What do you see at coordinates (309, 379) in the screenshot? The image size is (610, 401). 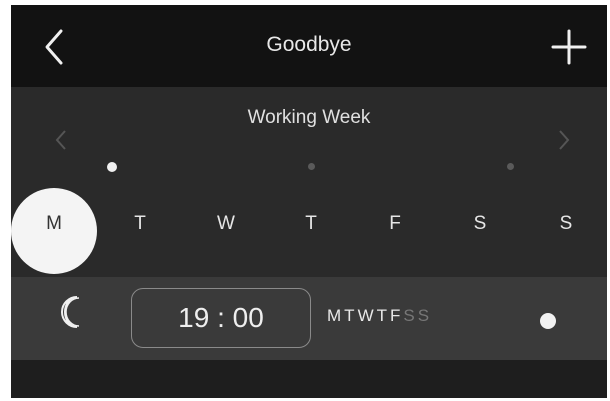 I see `bottom-area` at bounding box center [309, 379].